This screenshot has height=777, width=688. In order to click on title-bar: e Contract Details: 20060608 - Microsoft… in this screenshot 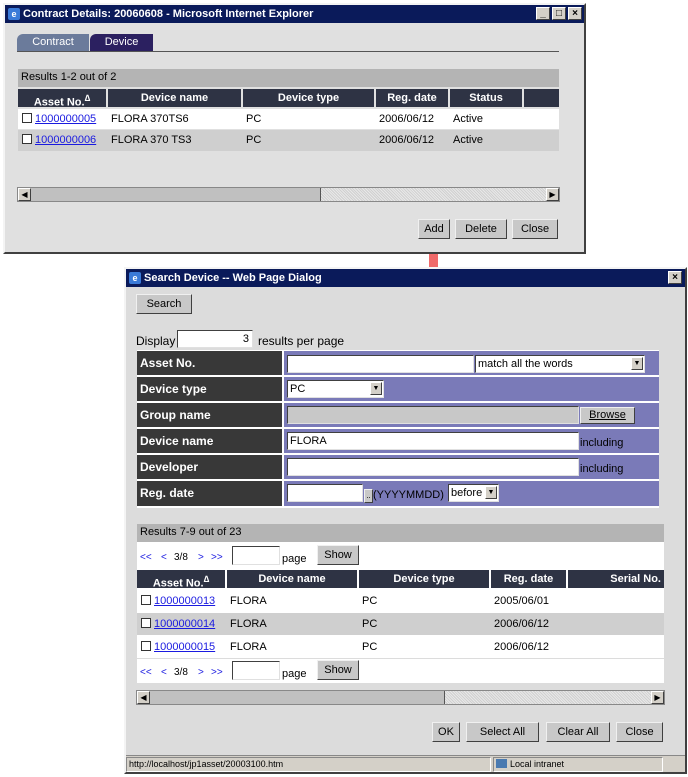, I will do `click(294, 14)`.